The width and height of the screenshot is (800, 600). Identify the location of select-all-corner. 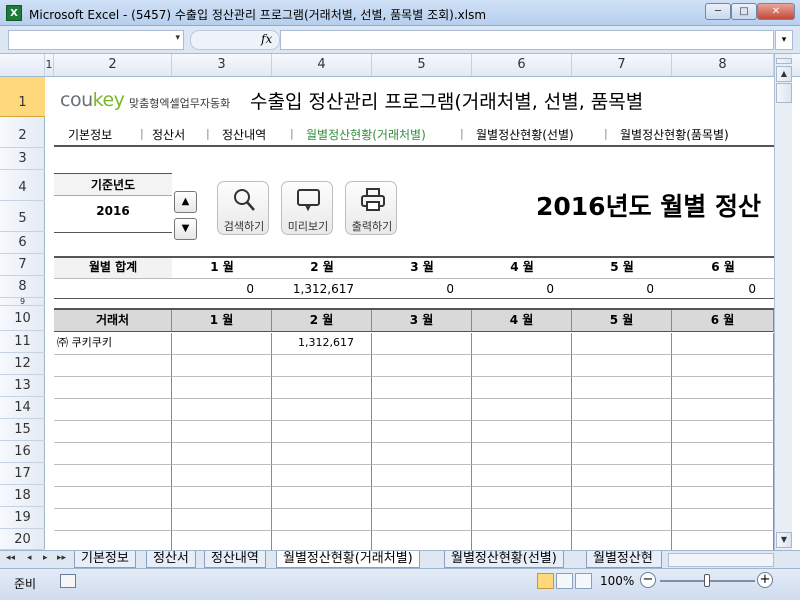
(22, 65).